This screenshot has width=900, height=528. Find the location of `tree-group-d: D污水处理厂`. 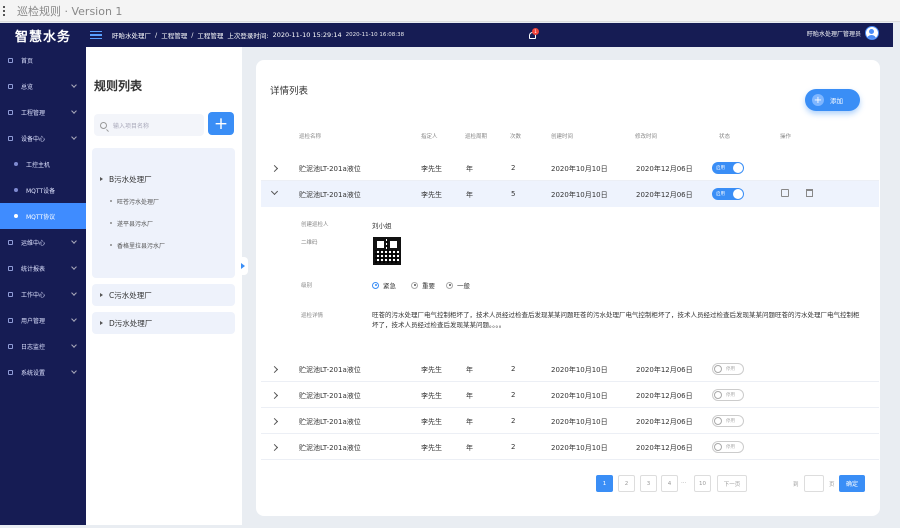

tree-group-d: D污水处理厂 is located at coordinates (163, 323).